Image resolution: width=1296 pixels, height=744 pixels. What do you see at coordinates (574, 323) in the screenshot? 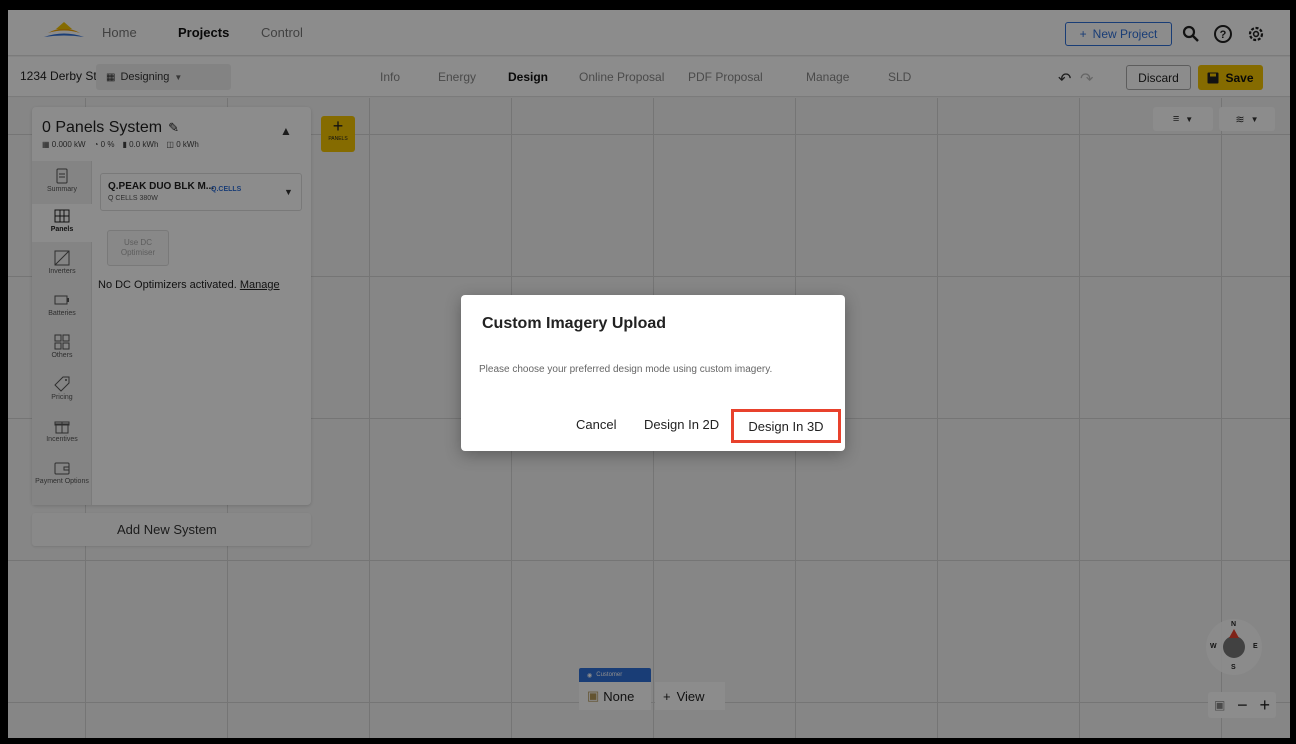
I see `dialog-title: Custom Imagery Upload` at bounding box center [574, 323].